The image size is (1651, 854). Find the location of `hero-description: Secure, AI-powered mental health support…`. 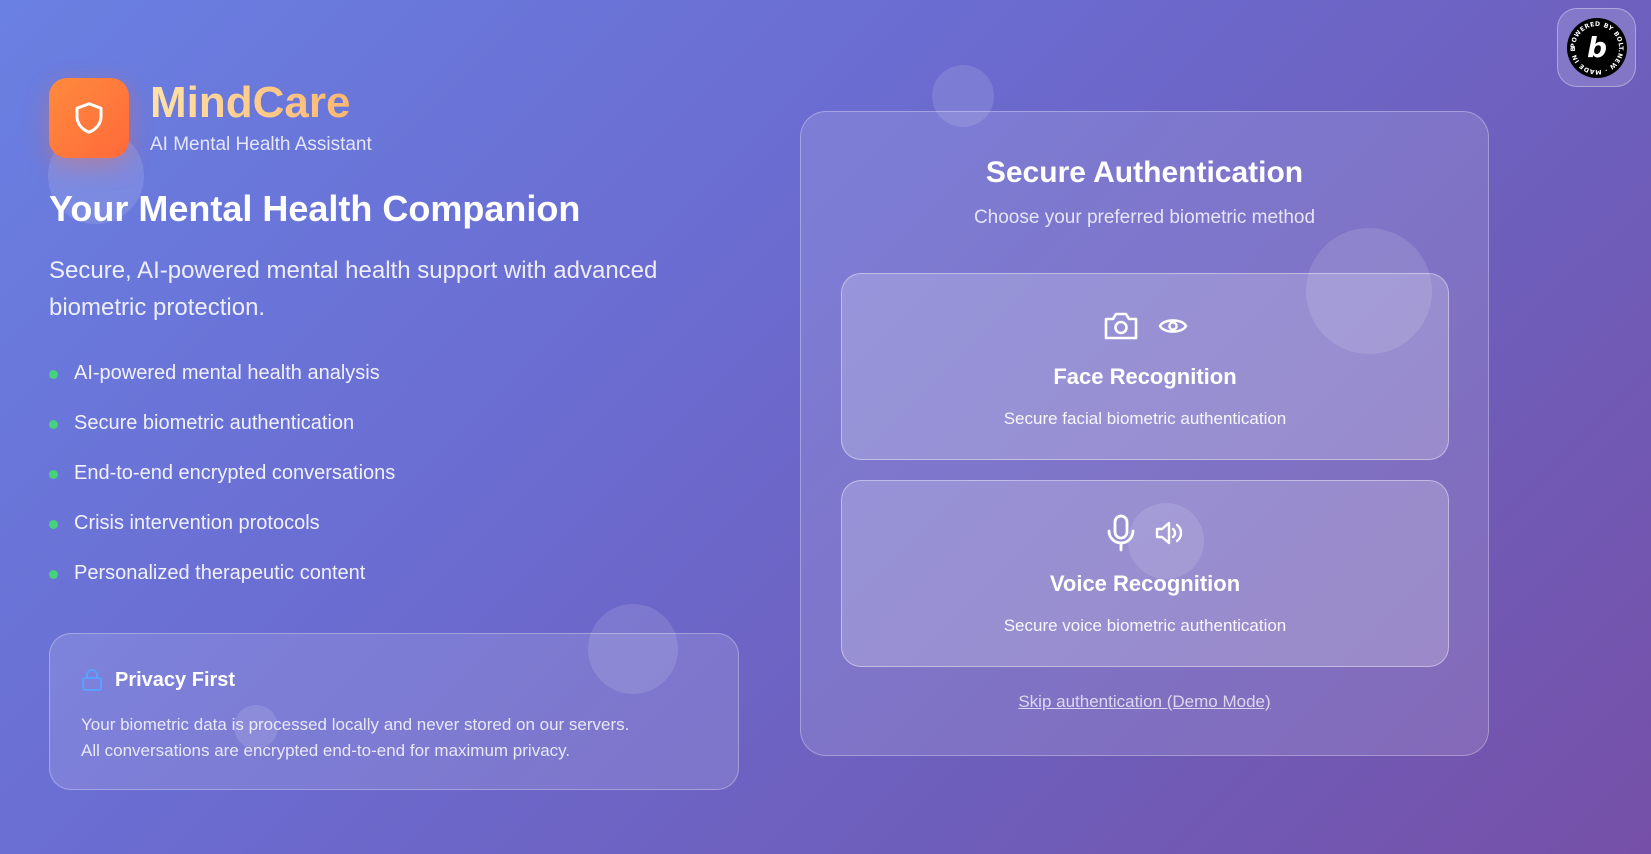

hero-description: Secure, AI-powered mental health support… is located at coordinates (353, 289).